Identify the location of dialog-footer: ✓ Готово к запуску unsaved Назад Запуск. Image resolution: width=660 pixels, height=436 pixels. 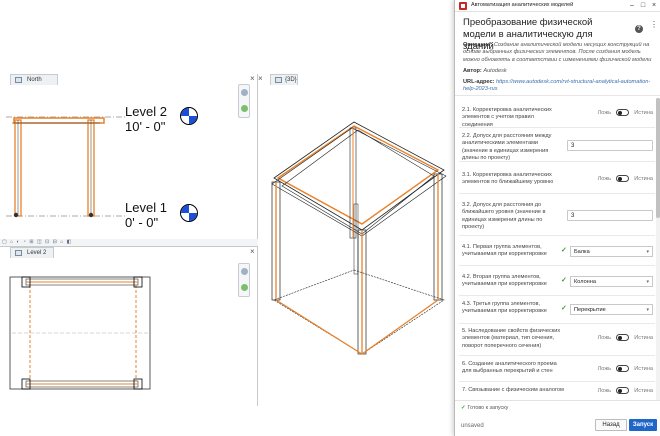
(557, 418).